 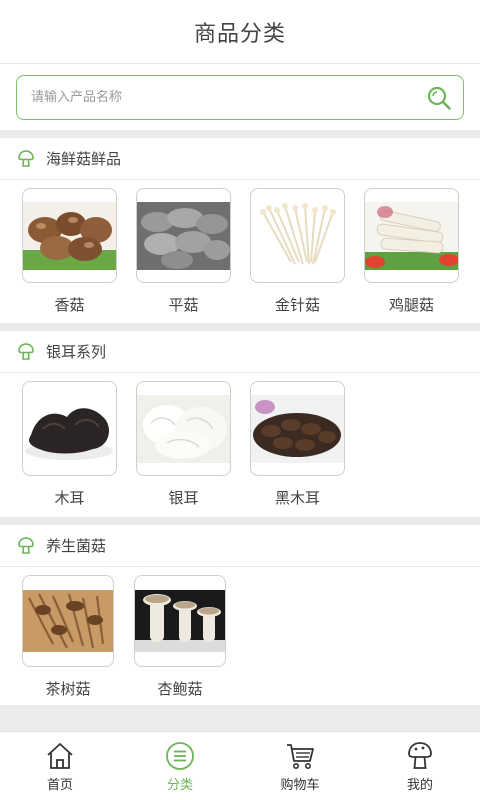 What do you see at coordinates (297, 305) in the screenshot?
I see `product-name: 金针菇` at bounding box center [297, 305].